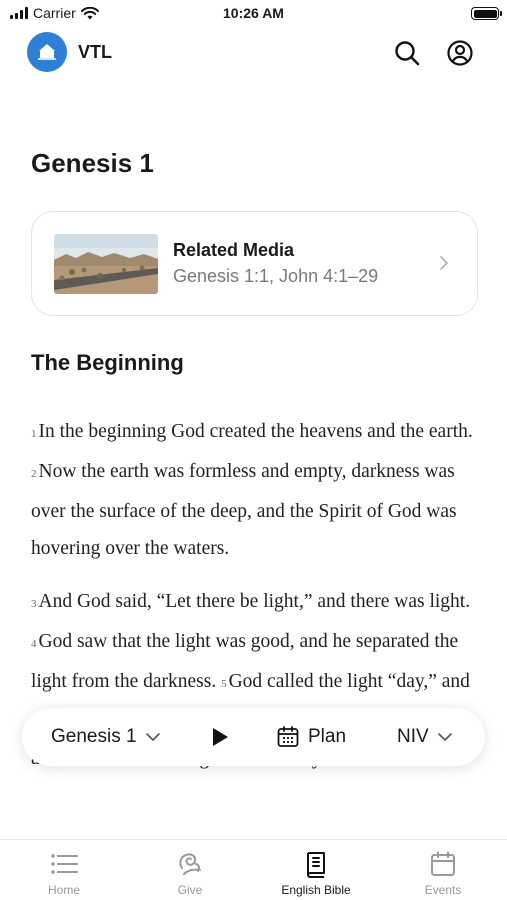  What do you see at coordinates (486, 13) in the screenshot?
I see `battery-icon` at bounding box center [486, 13].